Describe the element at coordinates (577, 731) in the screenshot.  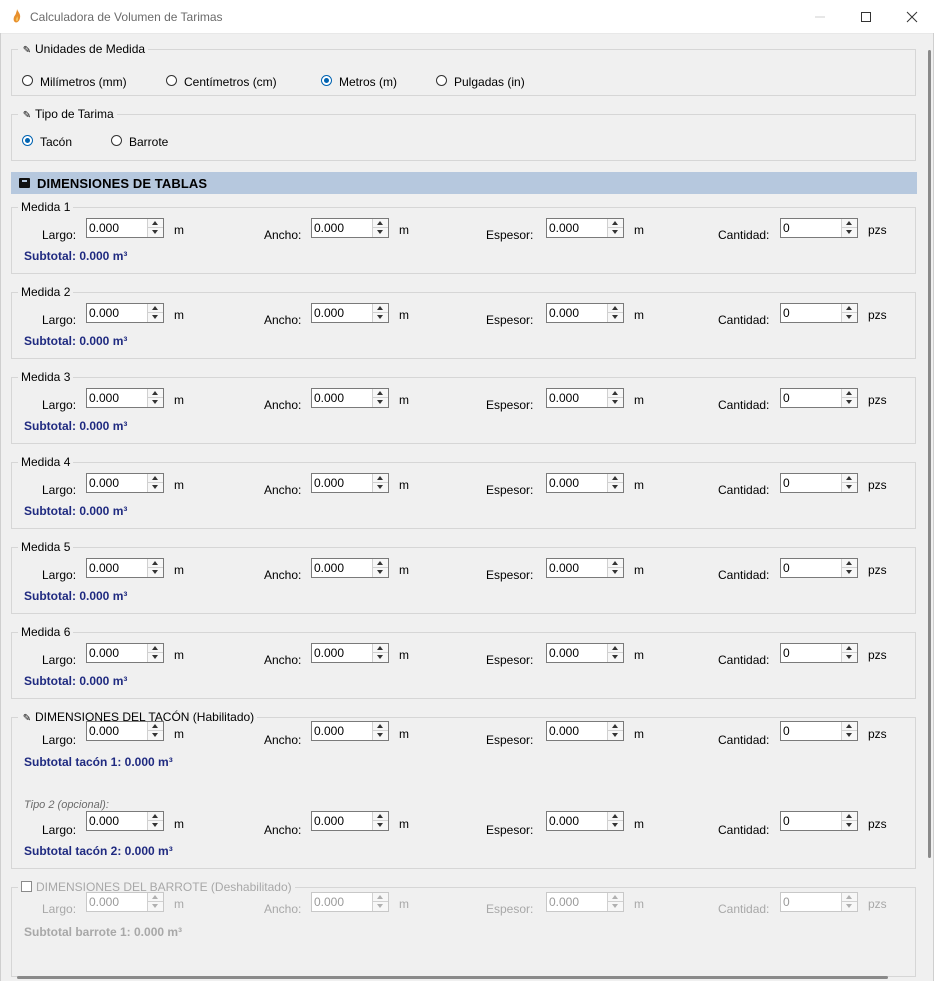
I see `tacon1-espesor-input` at that location.